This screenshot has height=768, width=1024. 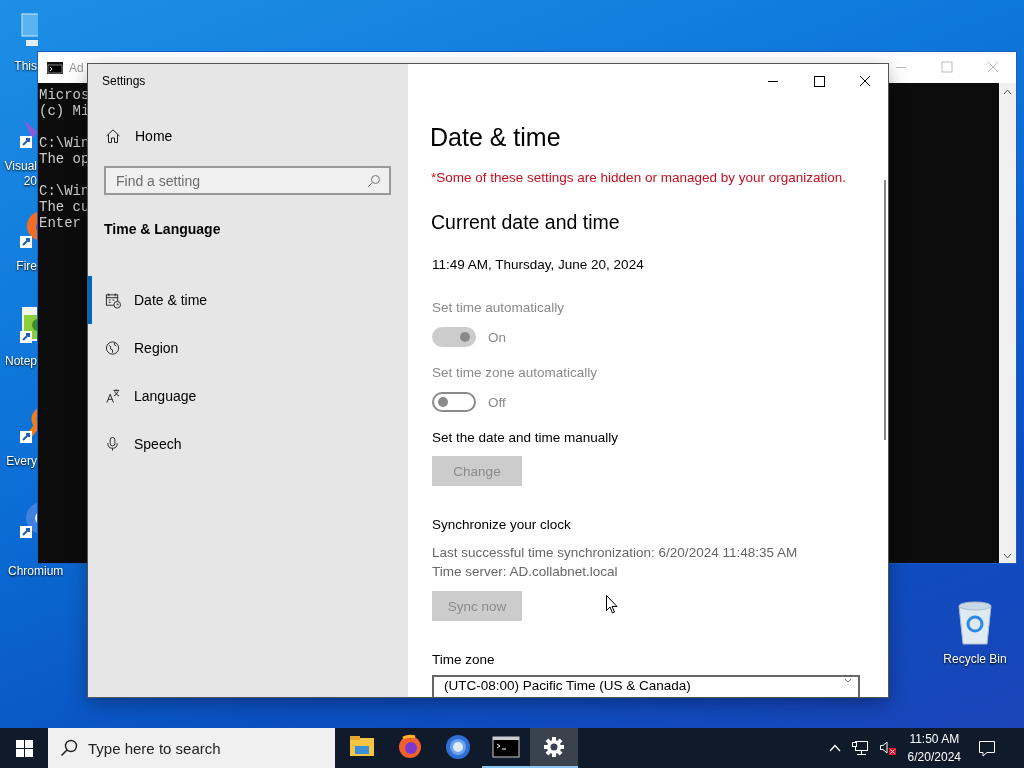 What do you see at coordinates (538, 265) in the screenshot?
I see `current-date-time: 11:49 AM, Thursday, June 20, 2024` at bounding box center [538, 265].